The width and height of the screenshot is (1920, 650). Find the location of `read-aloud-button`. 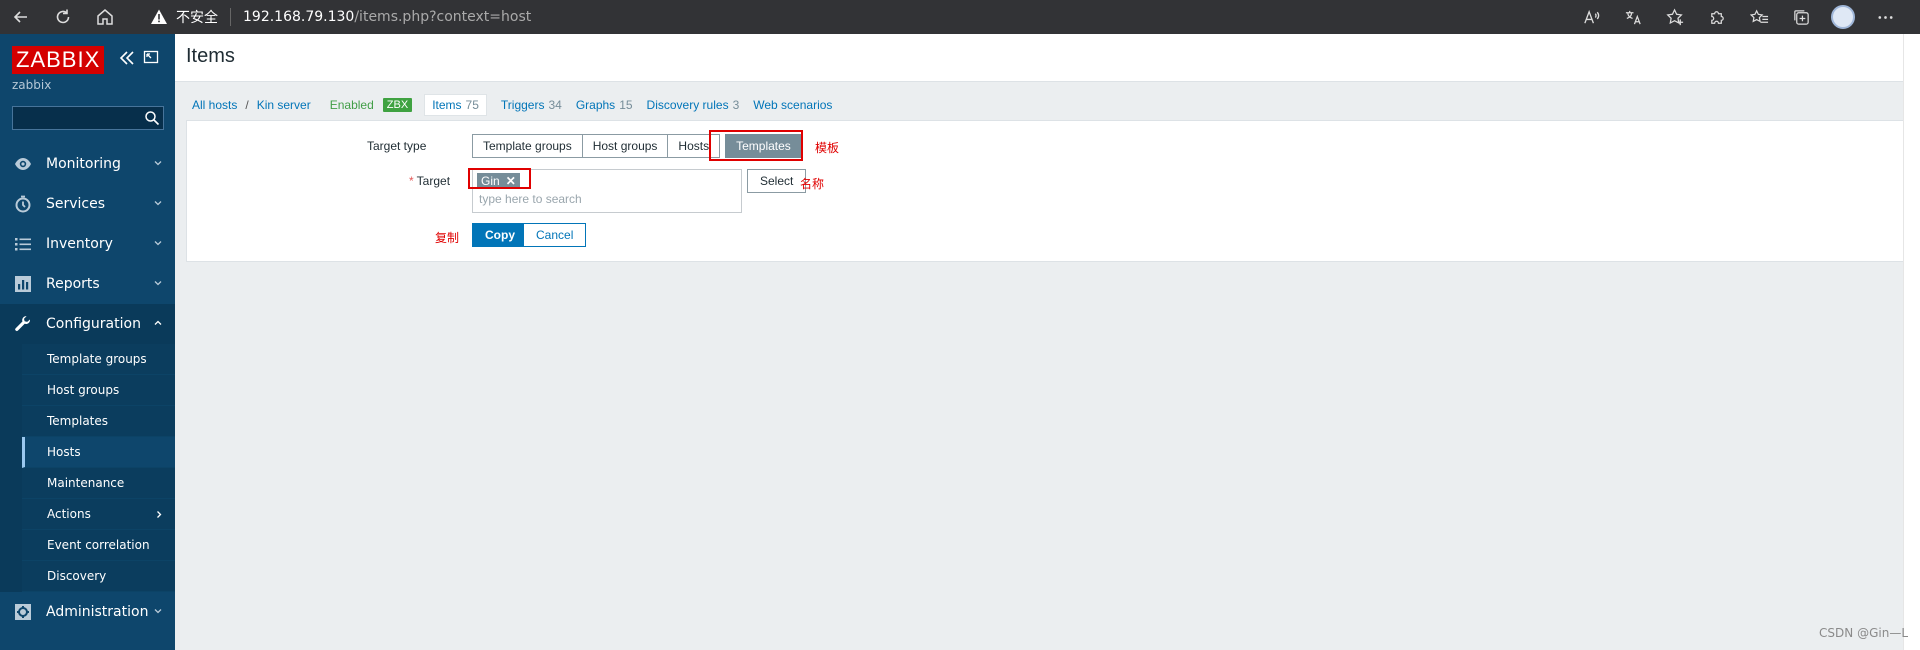

read-aloud-button is located at coordinates (1591, 17).